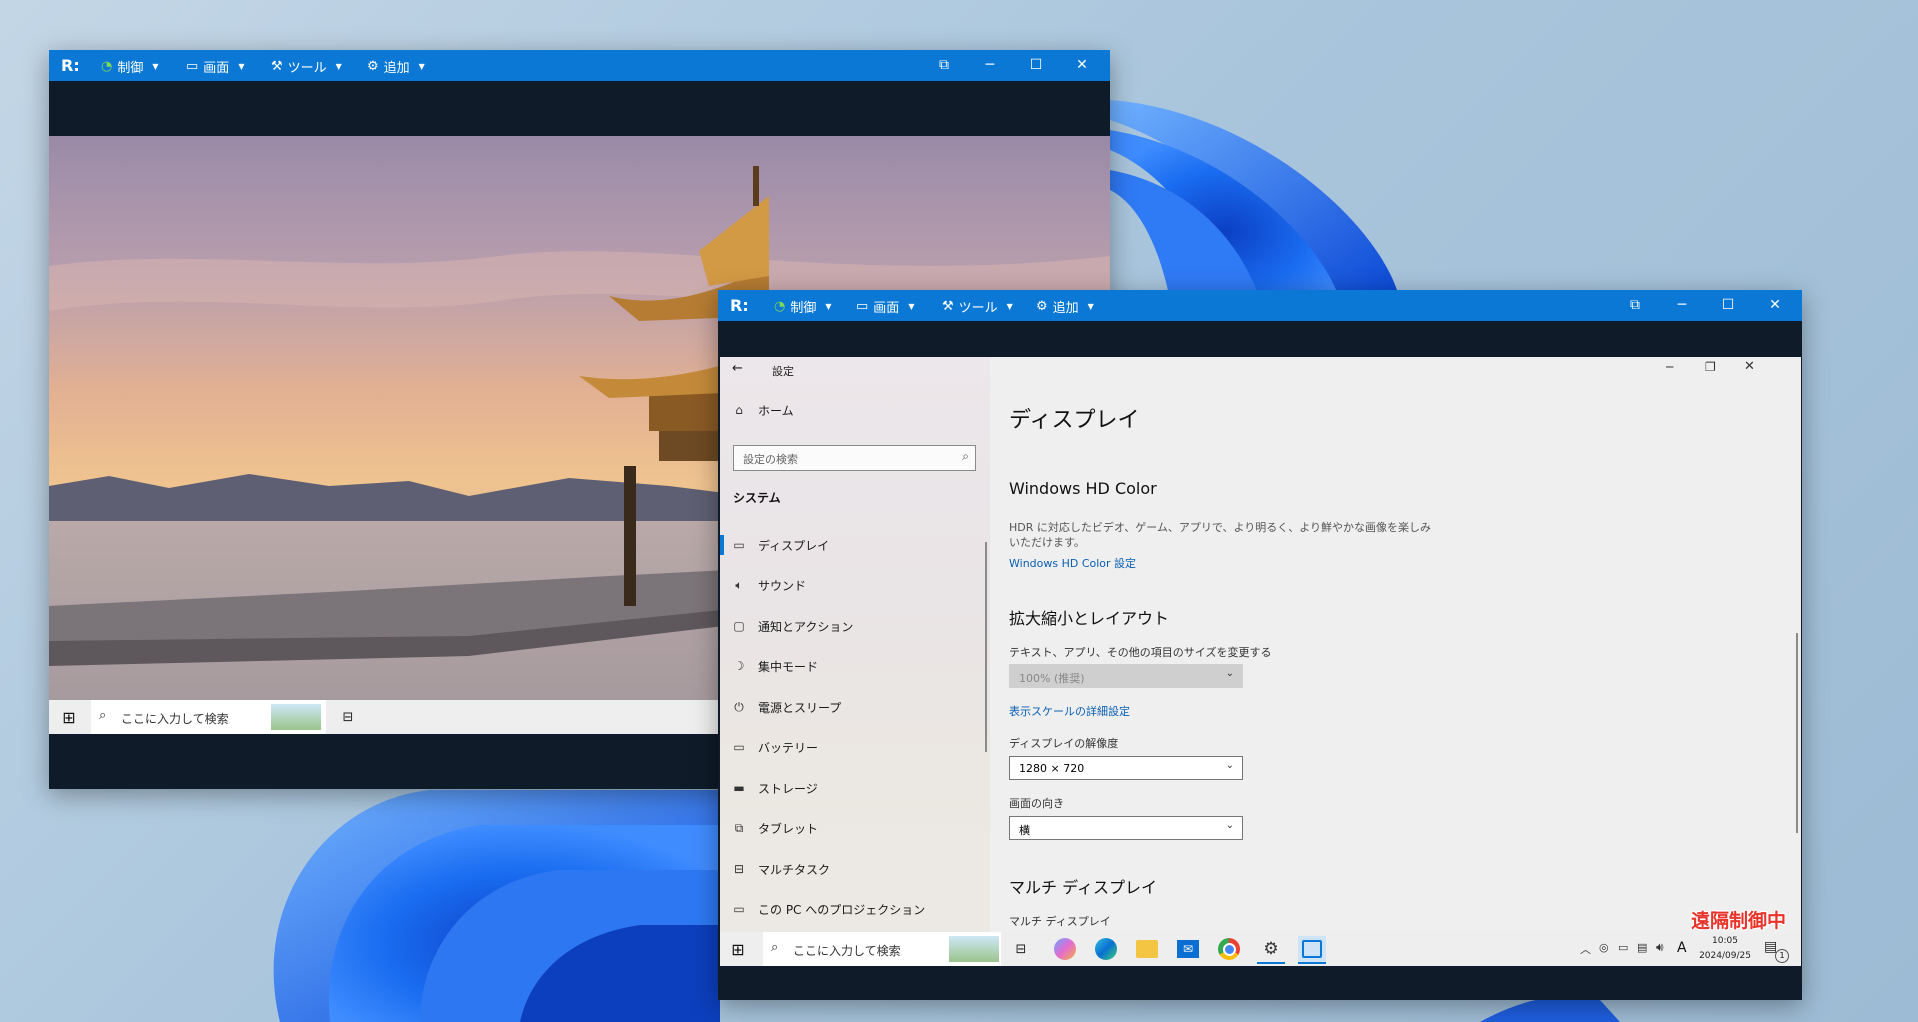  What do you see at coordinates (296, 717) in the screenshot?
I see `search-highlight-image` at bounding box center [296, 717].